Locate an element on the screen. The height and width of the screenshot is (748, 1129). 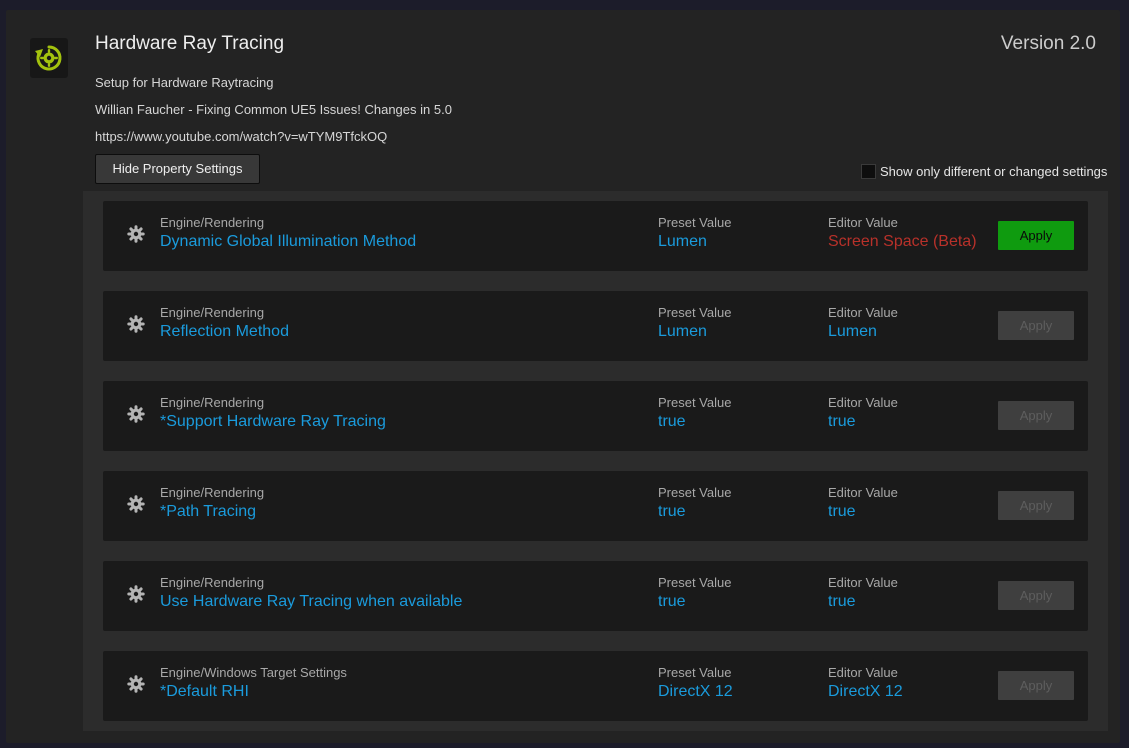
setting-name: Reflection Method is located at coordinates (224, 331).